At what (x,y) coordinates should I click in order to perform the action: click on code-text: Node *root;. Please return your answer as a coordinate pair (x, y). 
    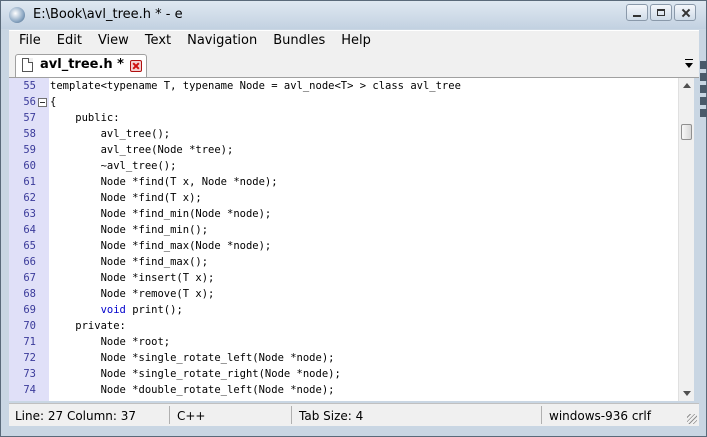
    Looking at the image, I should click on (110, 342).